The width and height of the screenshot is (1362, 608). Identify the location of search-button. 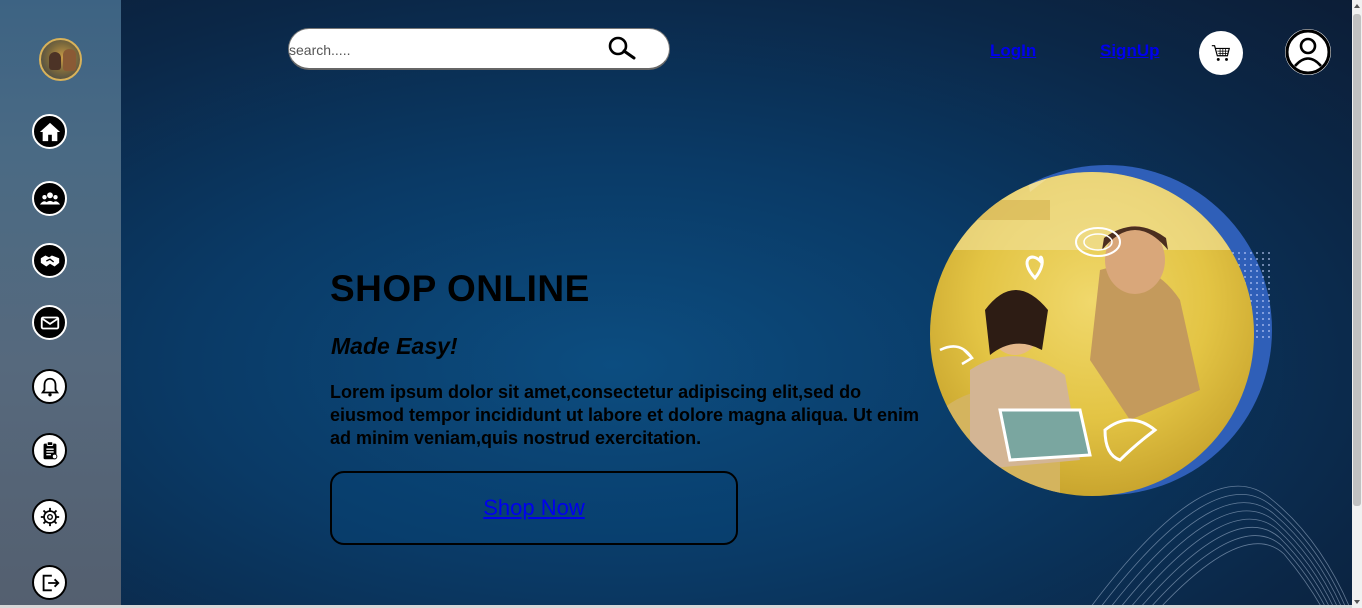
(621, 49).